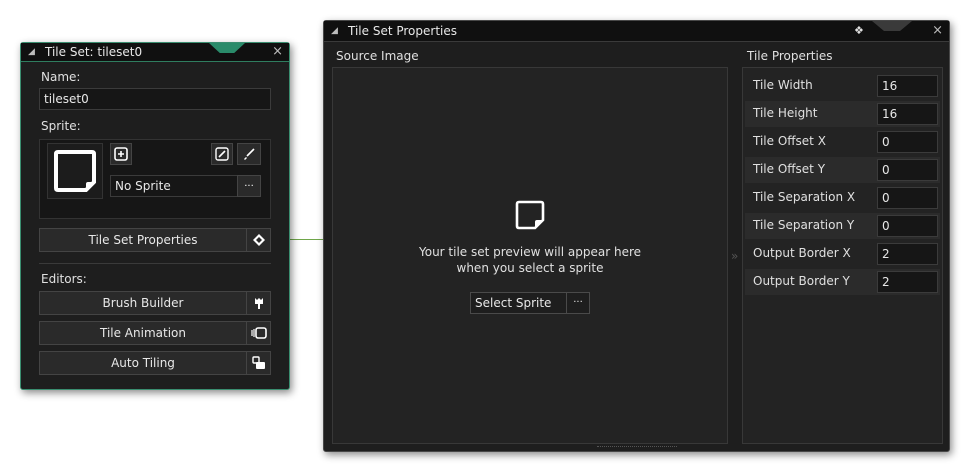 Image resolution: width=970 pixels, height=473 pixels. Describe the element at coordinates (785, 113) in the screenshot. I see `property-label: Tile Height` at that location.